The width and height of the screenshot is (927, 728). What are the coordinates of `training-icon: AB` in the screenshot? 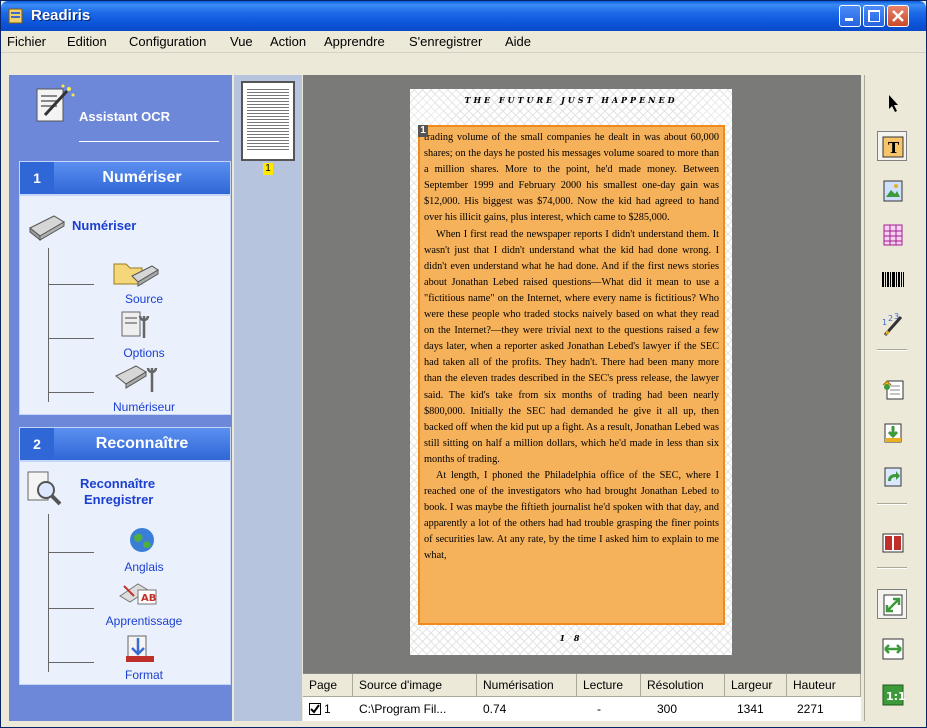 It's located at (138, 593).